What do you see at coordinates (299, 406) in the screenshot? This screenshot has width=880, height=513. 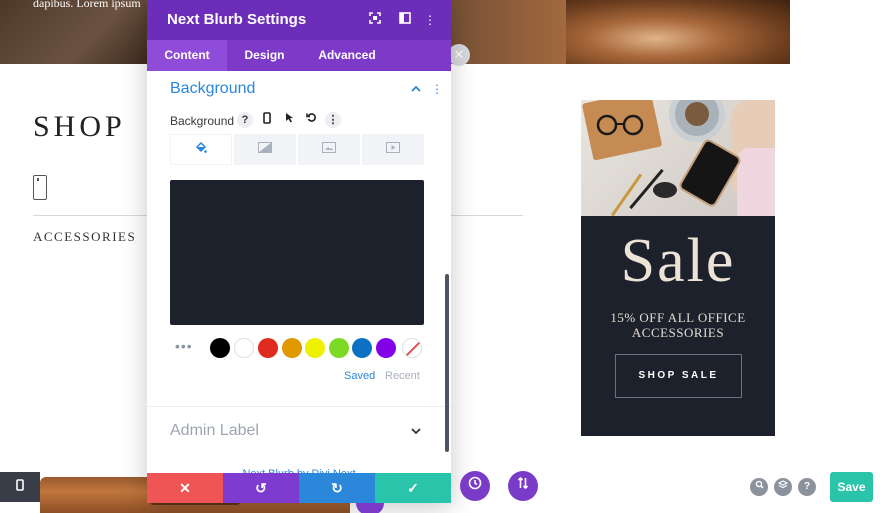 I see `panel-divider` at bounding box center [299, 406].